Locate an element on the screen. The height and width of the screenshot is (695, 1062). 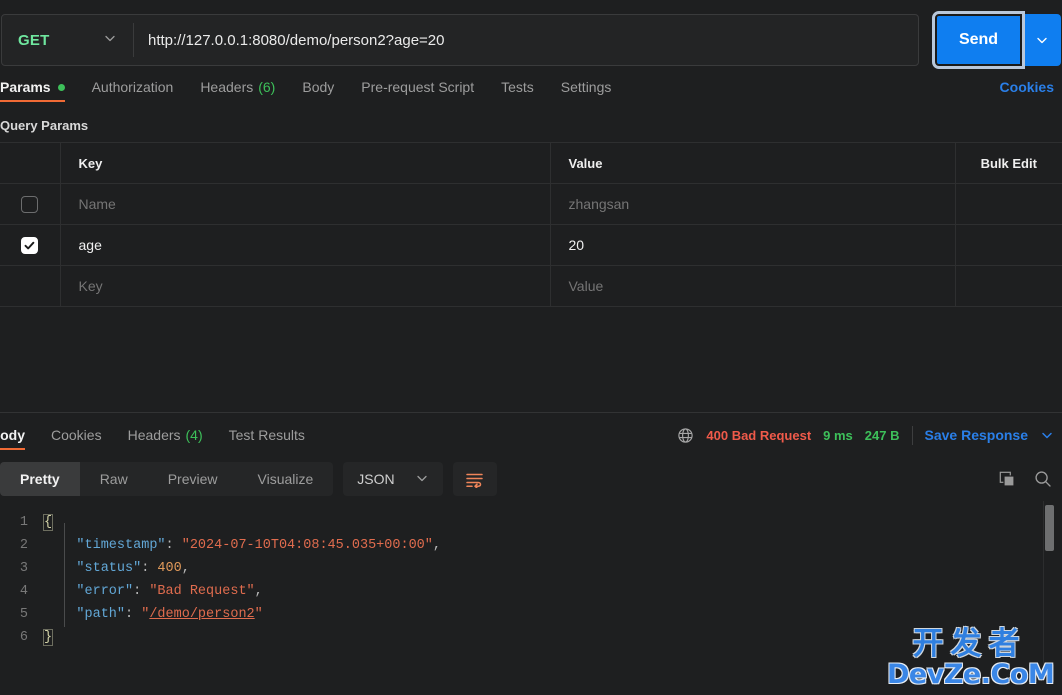
body-format-select: JSON is located at coordinates (393, 479).